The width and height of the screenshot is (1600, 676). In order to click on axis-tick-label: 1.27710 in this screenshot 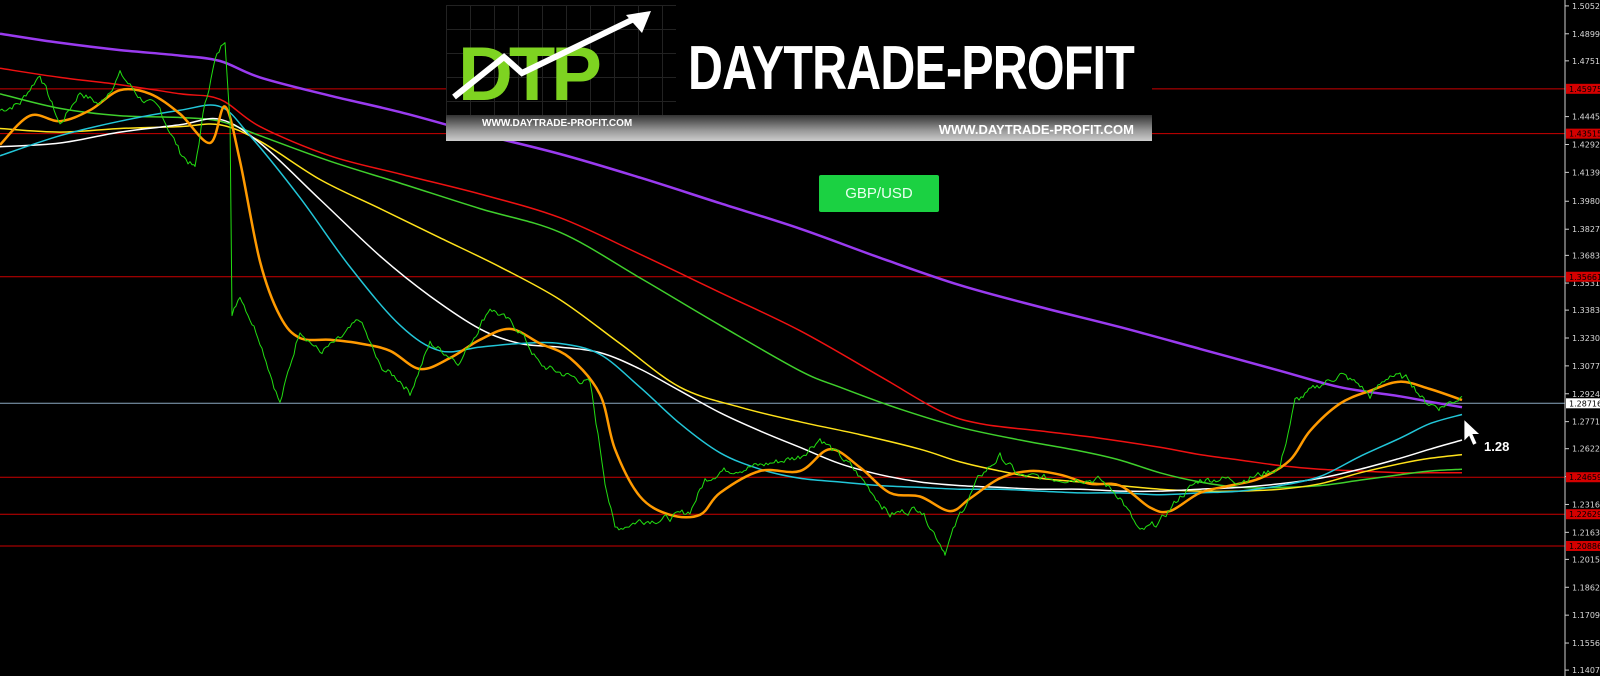, I will do `click(1586, 422)`.